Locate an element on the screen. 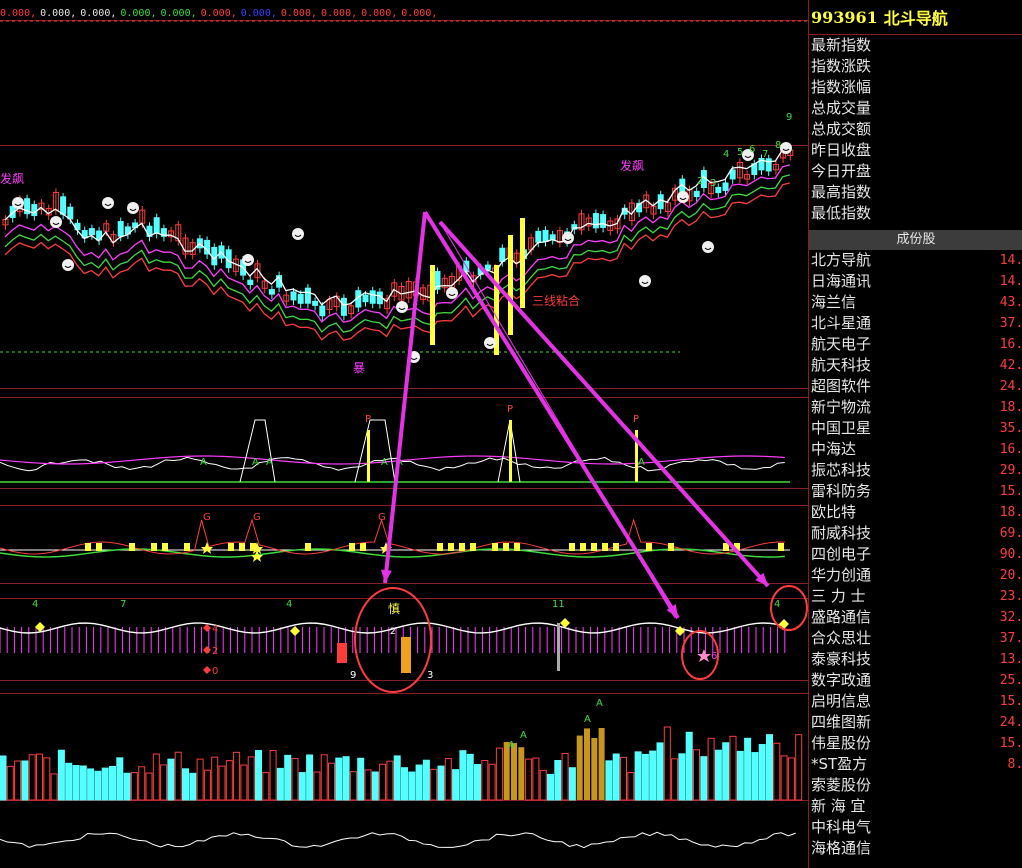 The width and height of the screenshot is (1022, 868). component-row: 泰豪科技 13.7 is located at coordinates (915, 659).